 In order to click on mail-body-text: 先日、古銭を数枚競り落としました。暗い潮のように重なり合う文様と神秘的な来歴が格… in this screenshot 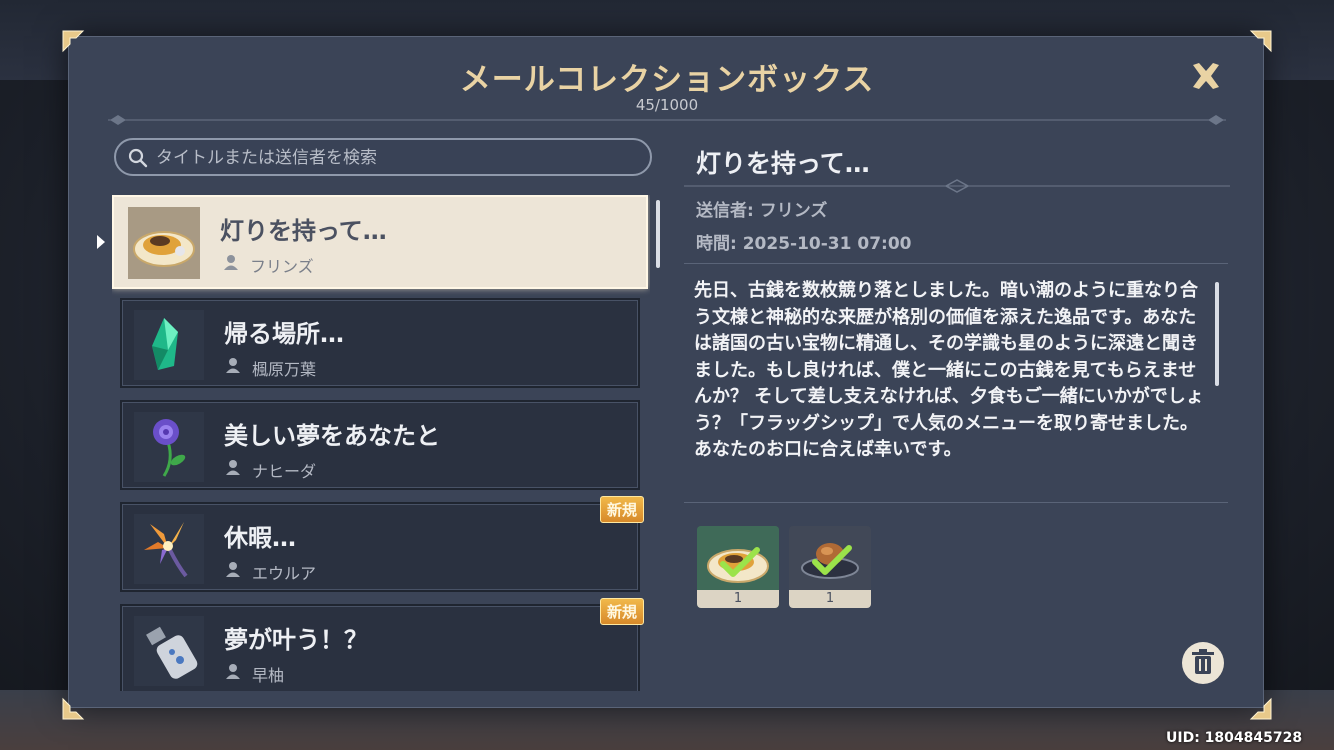, I will do `click(949, 370)`.